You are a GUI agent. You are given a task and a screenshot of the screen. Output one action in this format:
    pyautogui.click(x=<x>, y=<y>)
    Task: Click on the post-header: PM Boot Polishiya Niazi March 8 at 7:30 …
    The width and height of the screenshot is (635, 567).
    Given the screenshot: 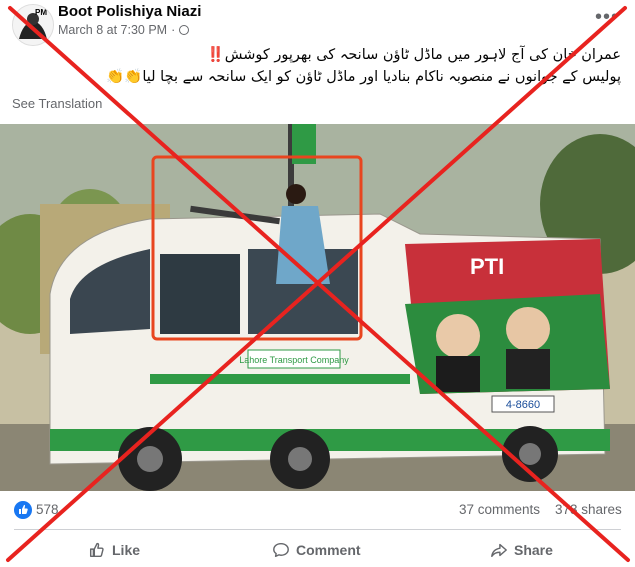 What is the action you would take?
    pyautogui.click(x=317, y=24)
    